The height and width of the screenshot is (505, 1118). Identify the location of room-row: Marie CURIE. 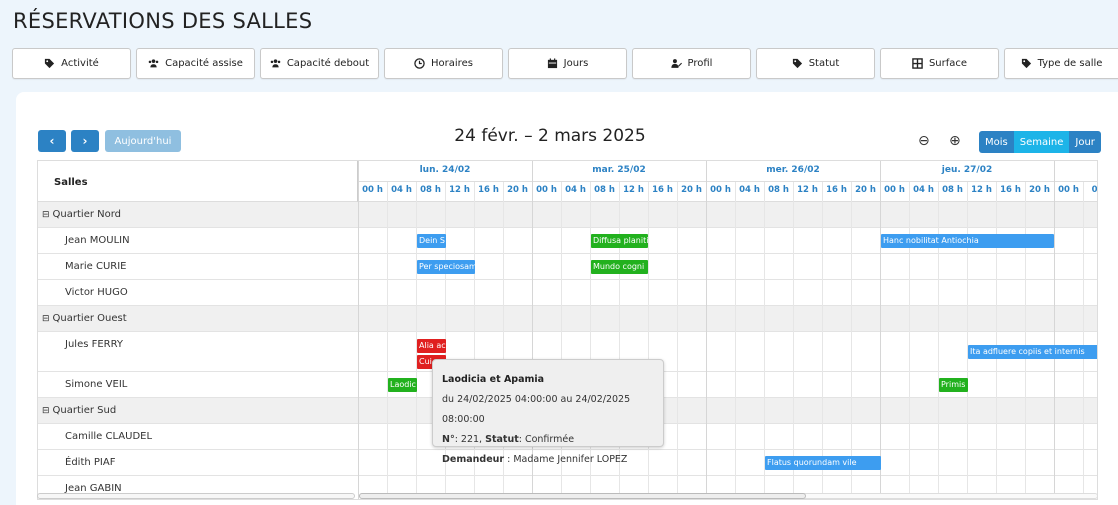
(567, 267).